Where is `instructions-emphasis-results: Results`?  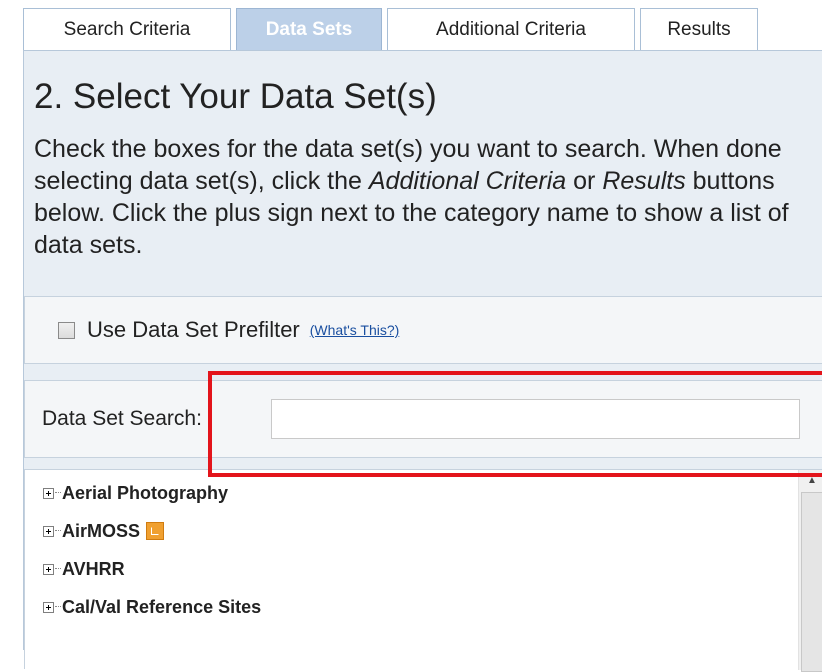 instructions-emphasis-results: Results is located at coordinates (644, 181).